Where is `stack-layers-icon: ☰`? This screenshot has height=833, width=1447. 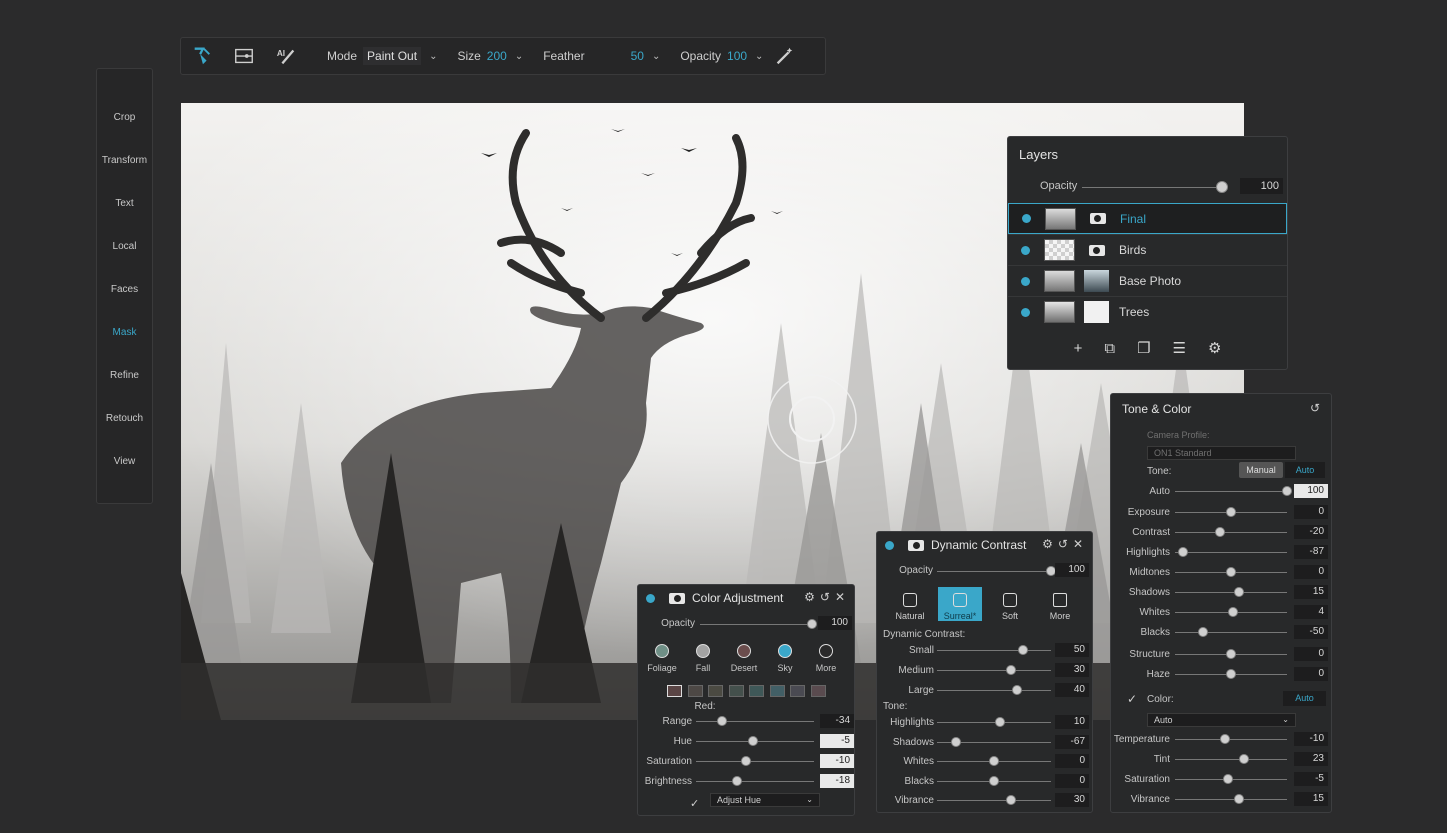 stack-layers-icon: ☰ is located at coordinates (1179, 348).